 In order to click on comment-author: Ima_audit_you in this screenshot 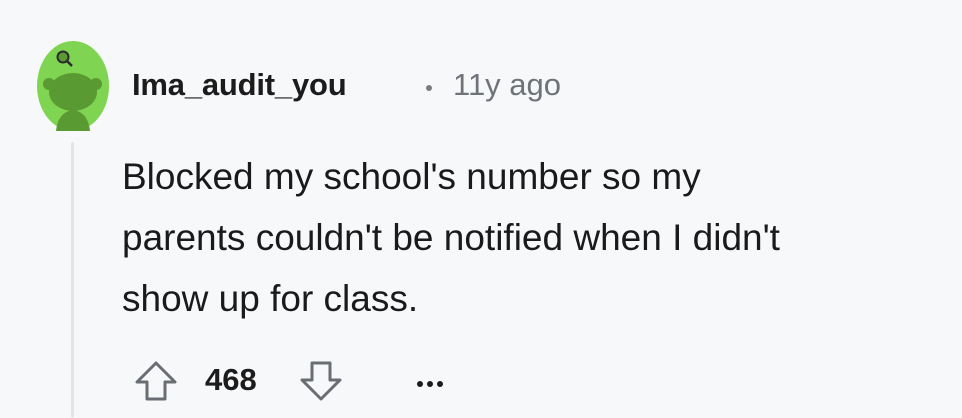, I will do `click(239, 85)`.